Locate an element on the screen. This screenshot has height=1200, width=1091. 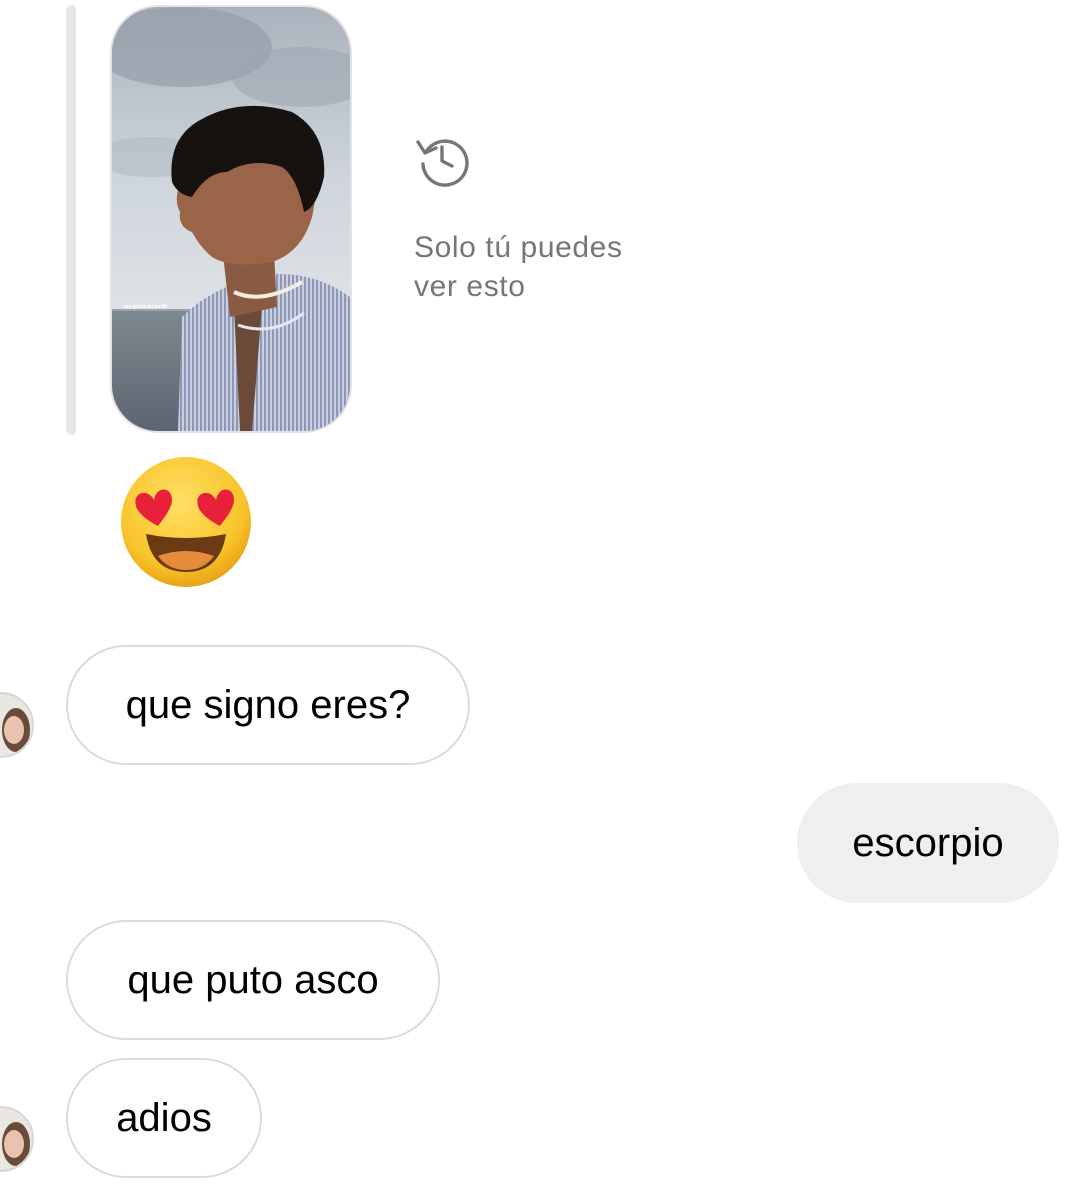
private-notice: Solo tú puedes ver esto is located at coordinates (574, 219).